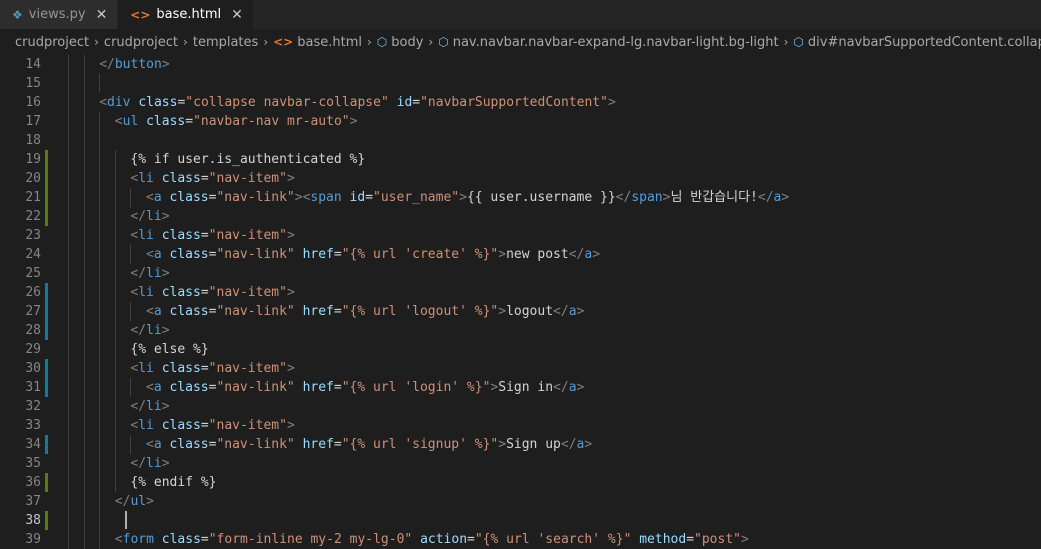  Describe the element at coordinates (520, 330) in the screenshot. I see `code-line: 28 </li>` at that location.